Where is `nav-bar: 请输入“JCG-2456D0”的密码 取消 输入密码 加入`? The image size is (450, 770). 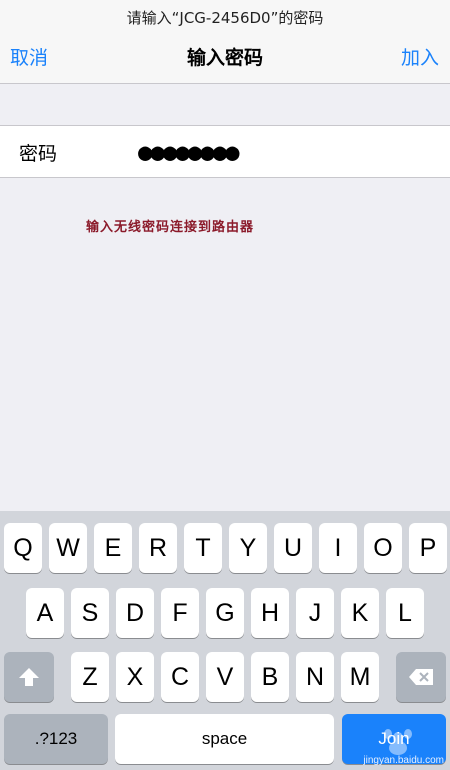 nav-bar: 请输入“JCG-2456D0”的密码 取消 输入密码 加入 is located at coordinates (225, 42).